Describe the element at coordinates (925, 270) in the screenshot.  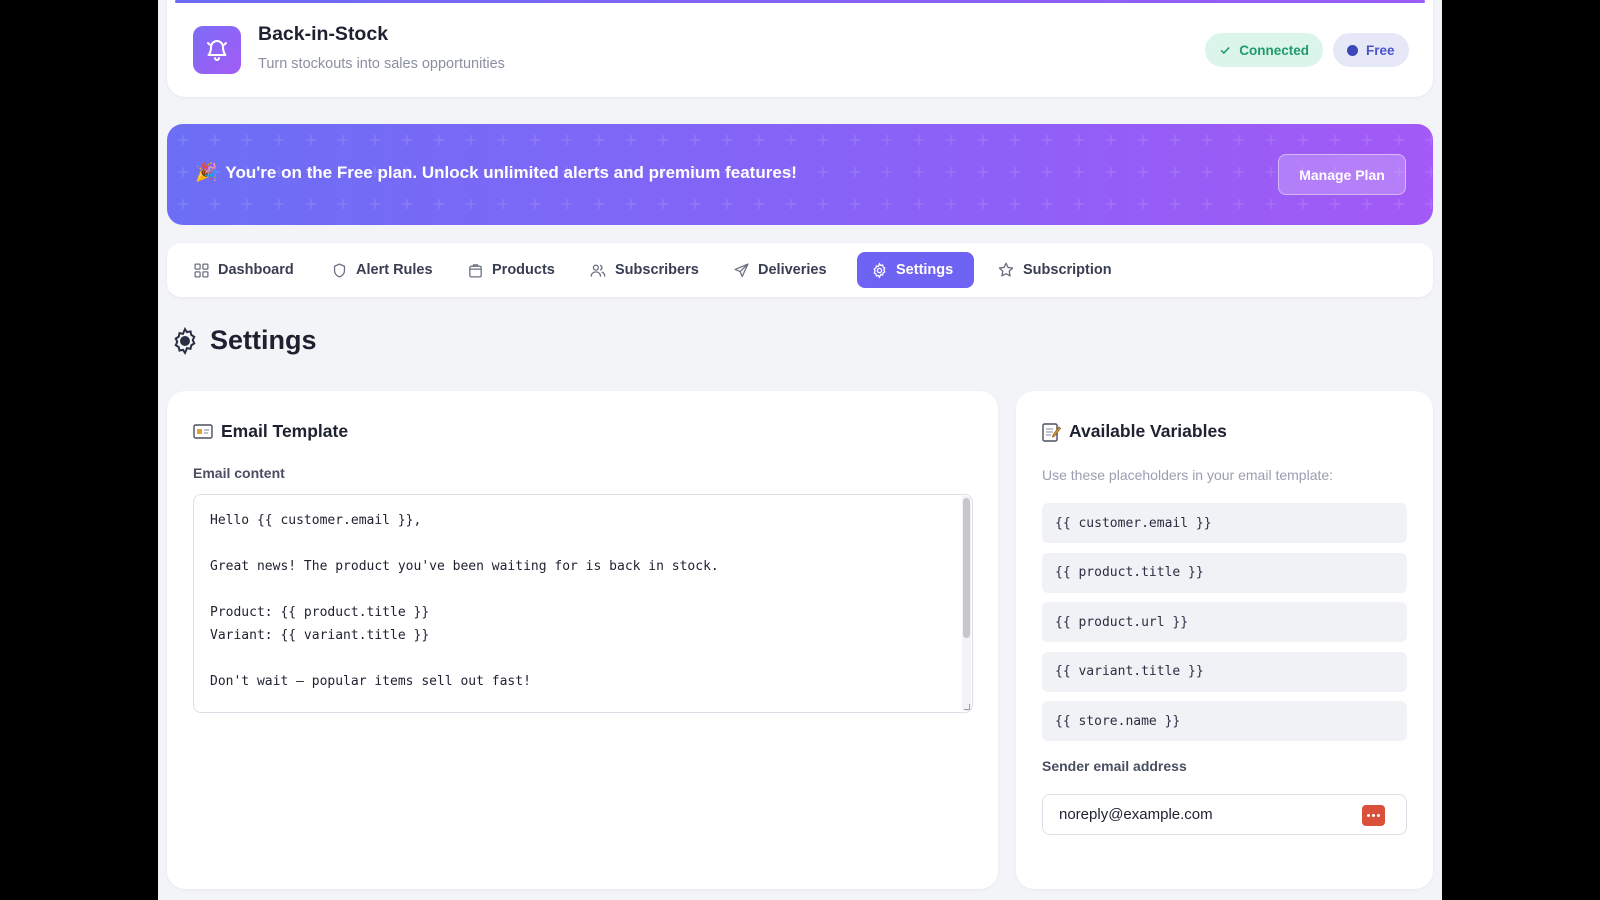
I see `tab-settings-label: Settings` at that location.